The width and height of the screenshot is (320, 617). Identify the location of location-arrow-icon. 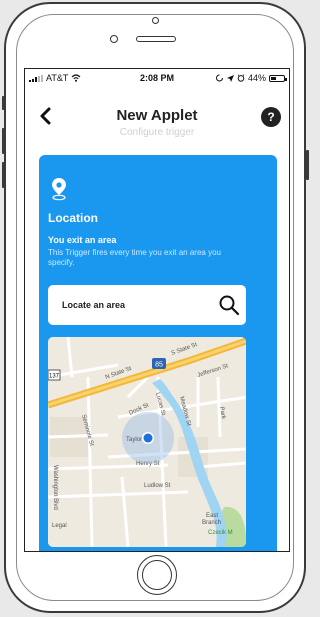
(230, 78).